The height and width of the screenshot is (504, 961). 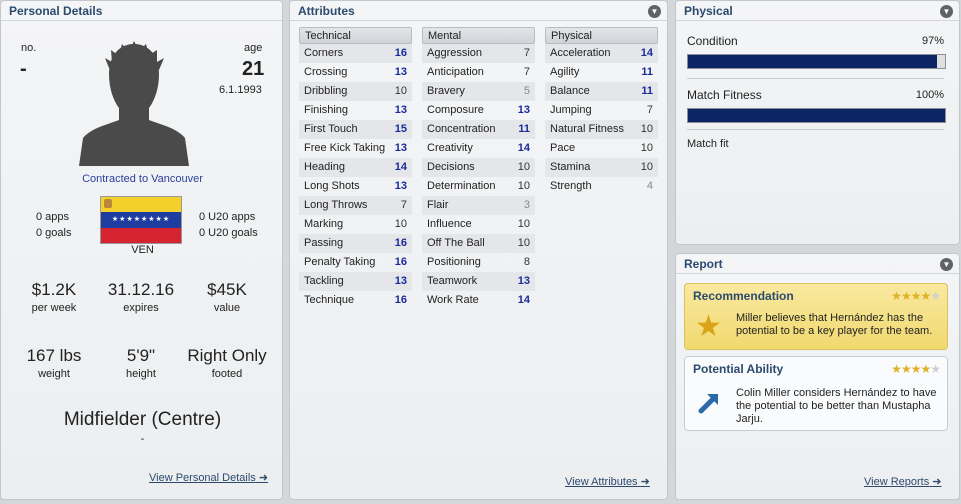 What do you see at coordinates (601, 53) in the screenshot?
I see `attribute-row: Acceleration 14` at bounding box center [601, 53].